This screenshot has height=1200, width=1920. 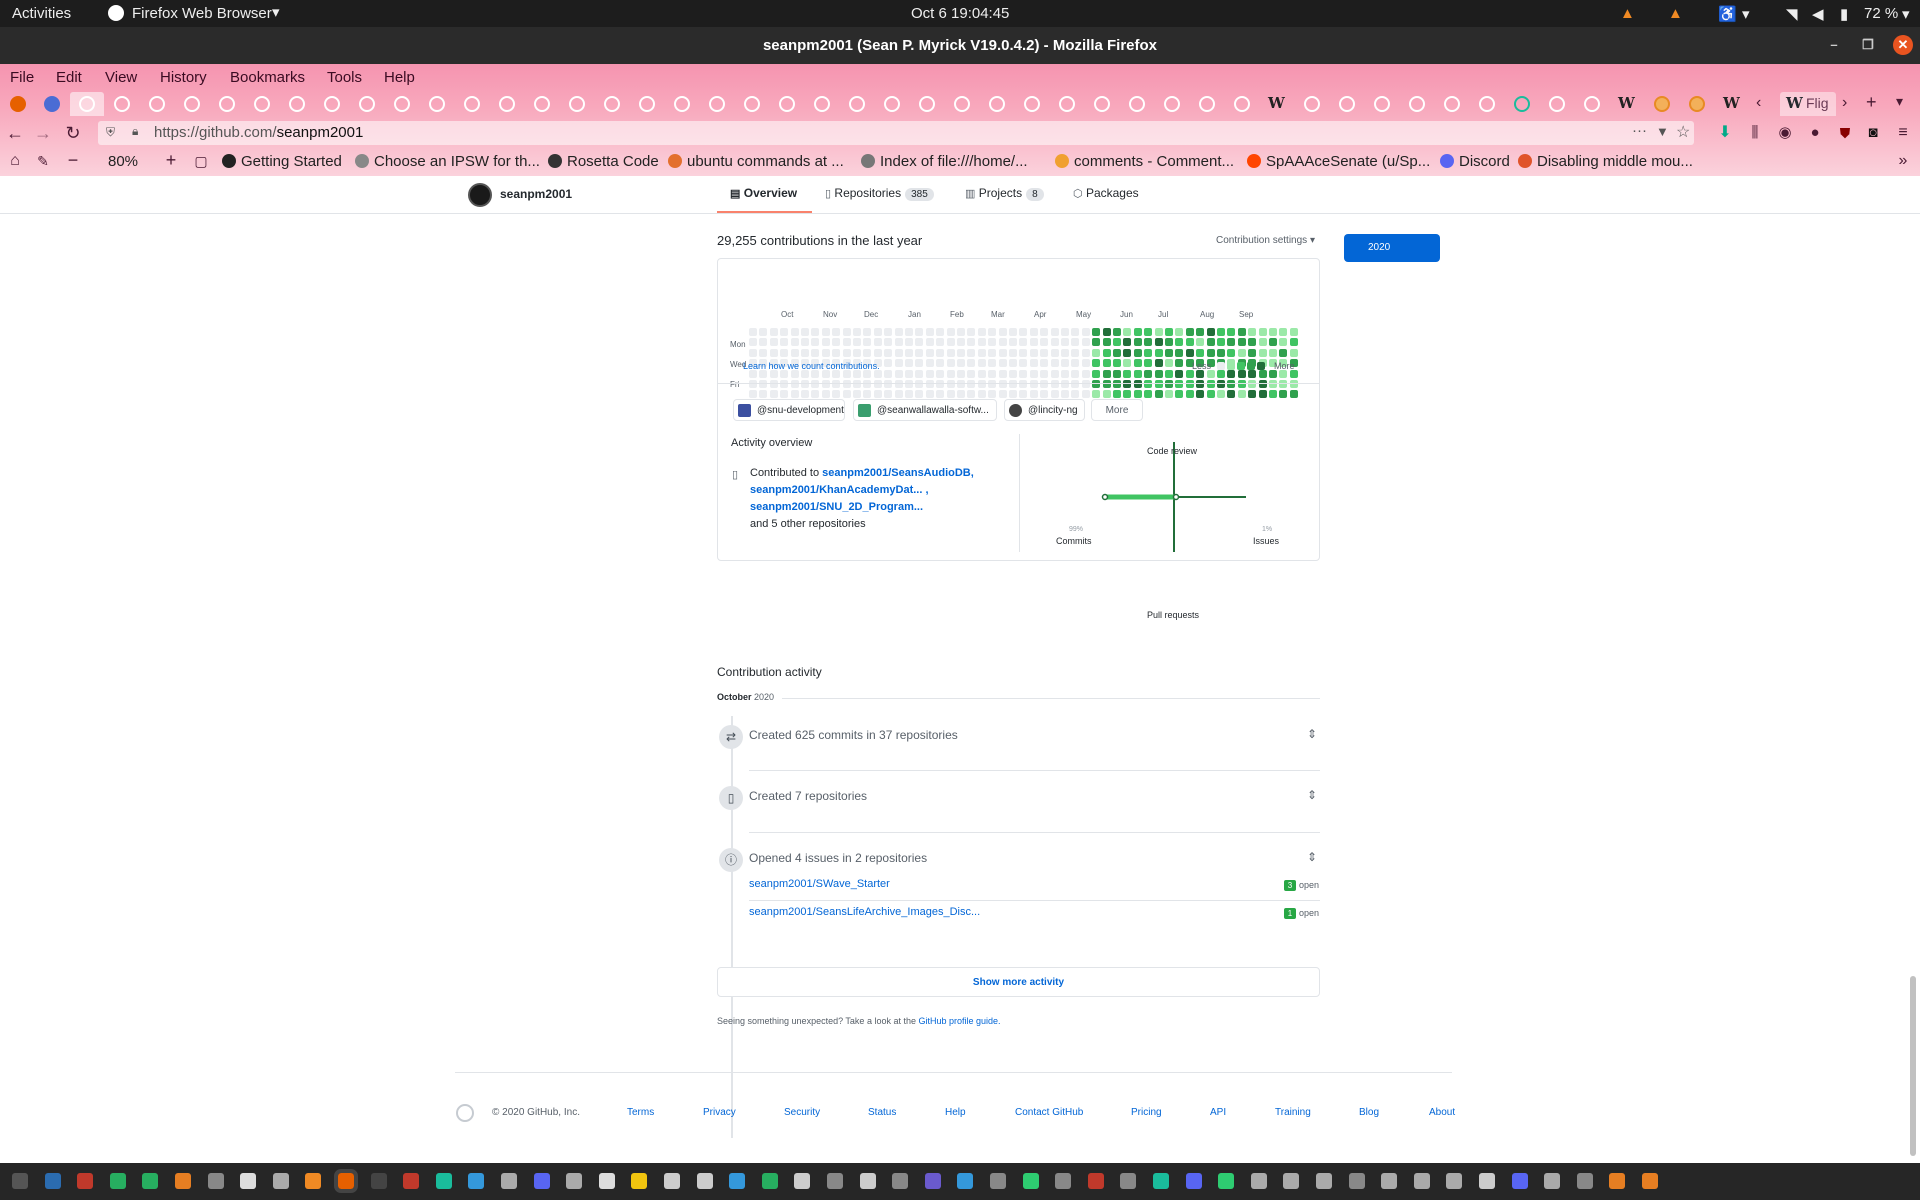 I want to click on reload-icon: ↻, so click(x=73, y=133).